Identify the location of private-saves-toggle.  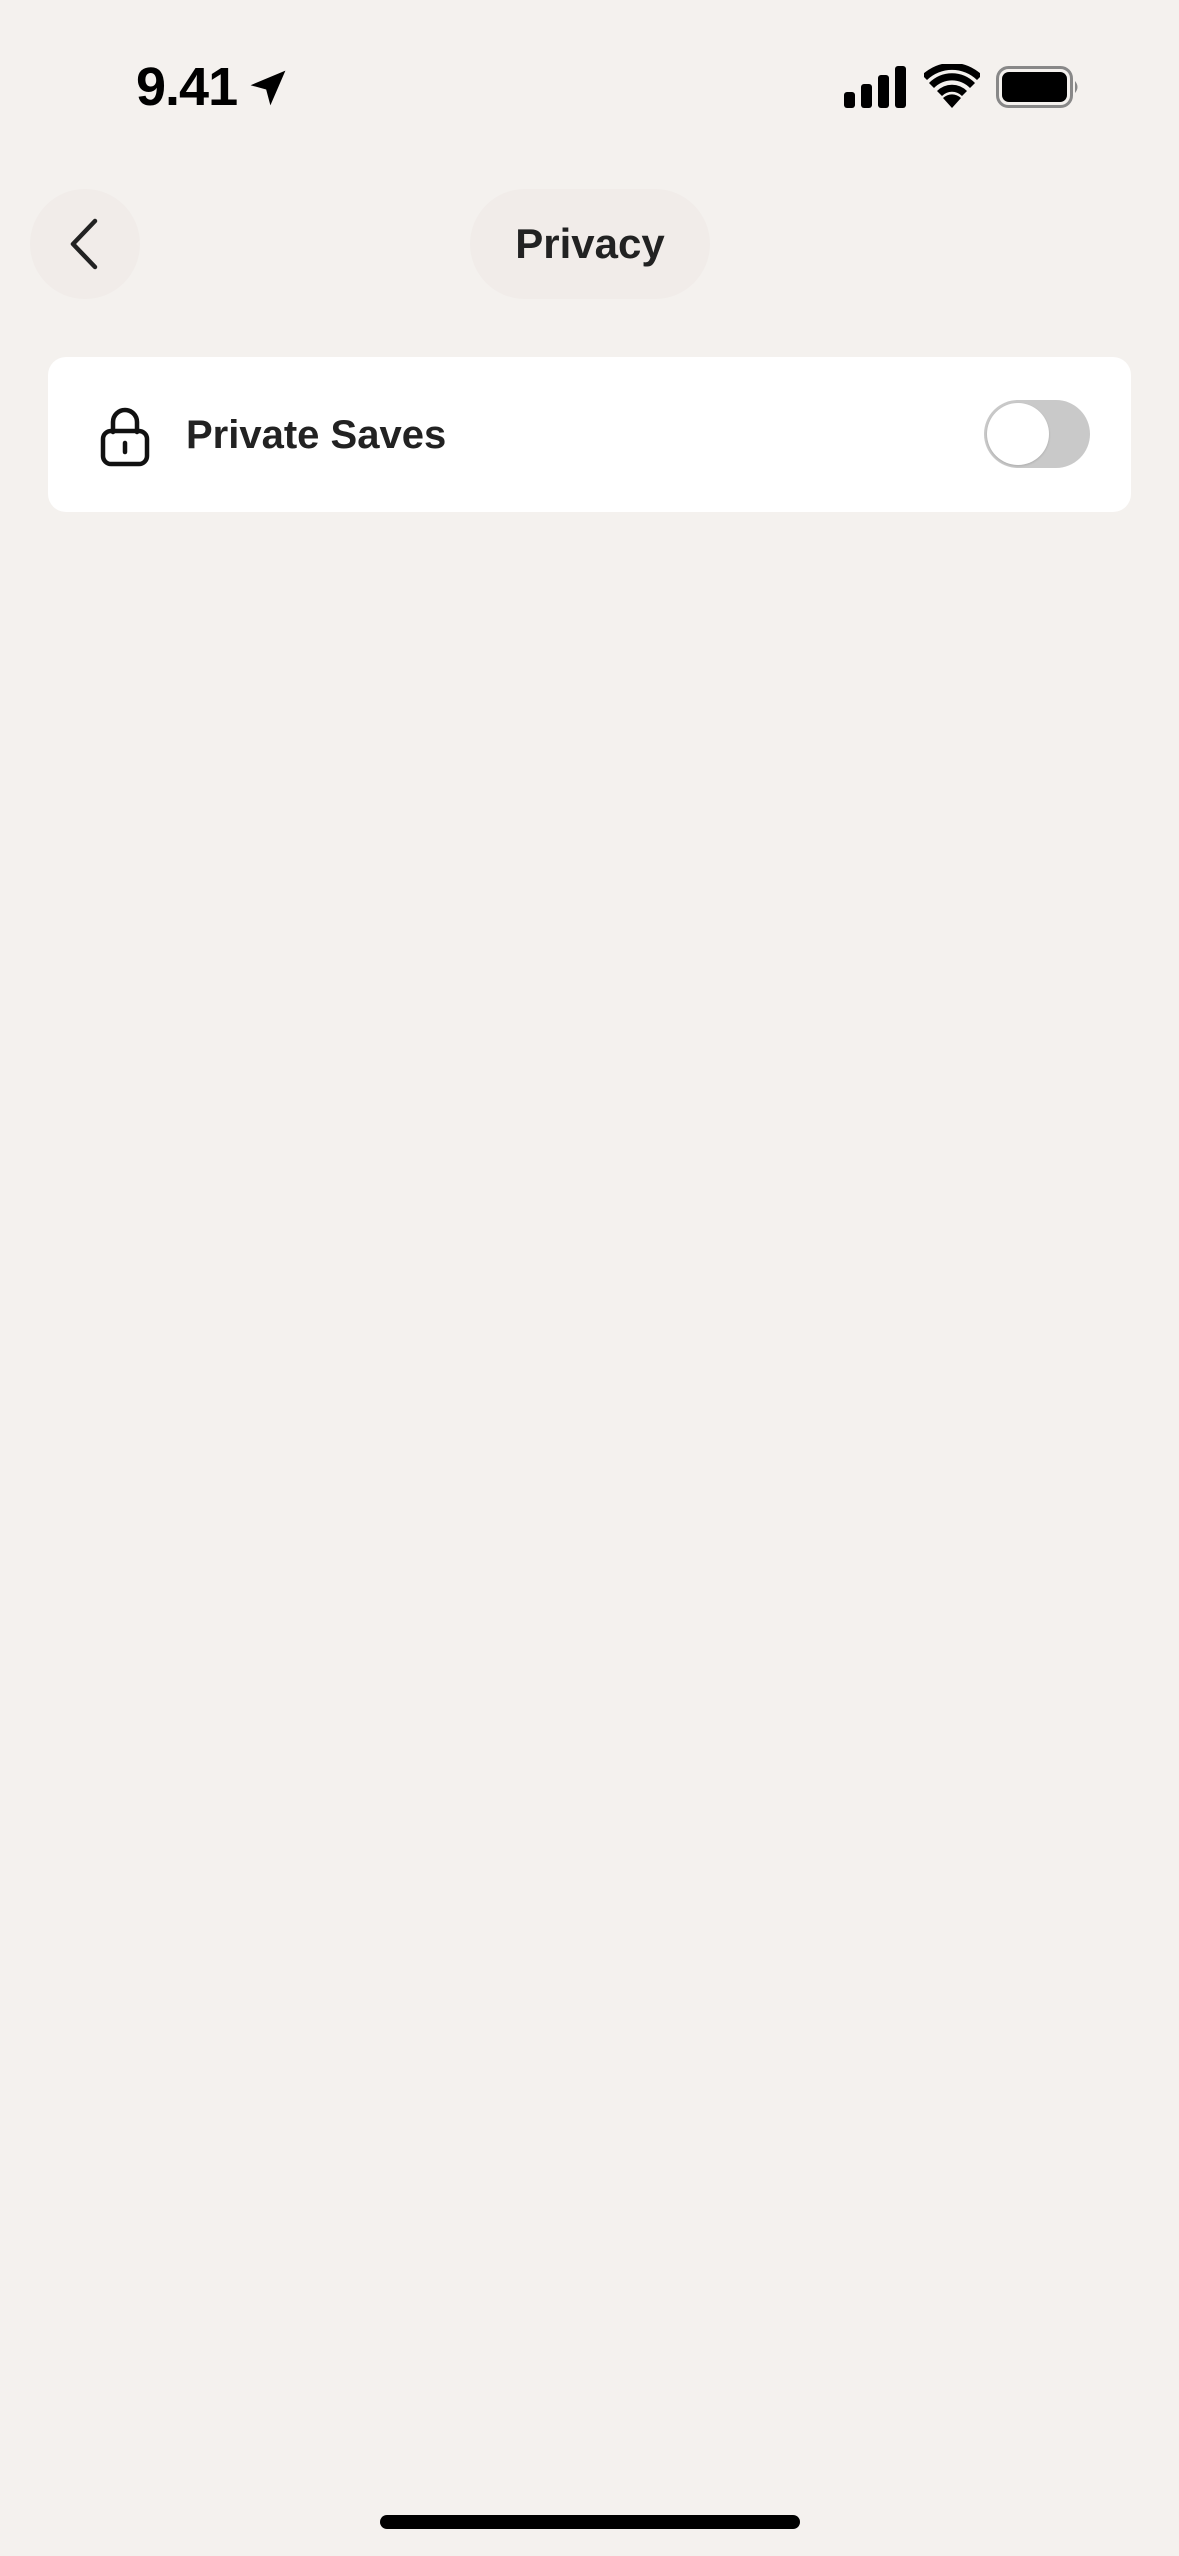
(1037, 434).